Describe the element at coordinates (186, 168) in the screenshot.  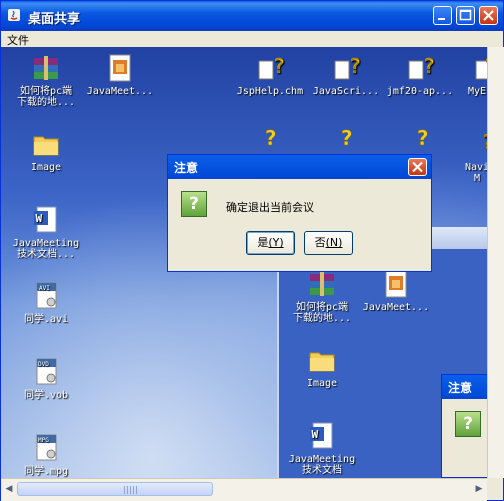
I see `dialog-title: 注意` at that location.